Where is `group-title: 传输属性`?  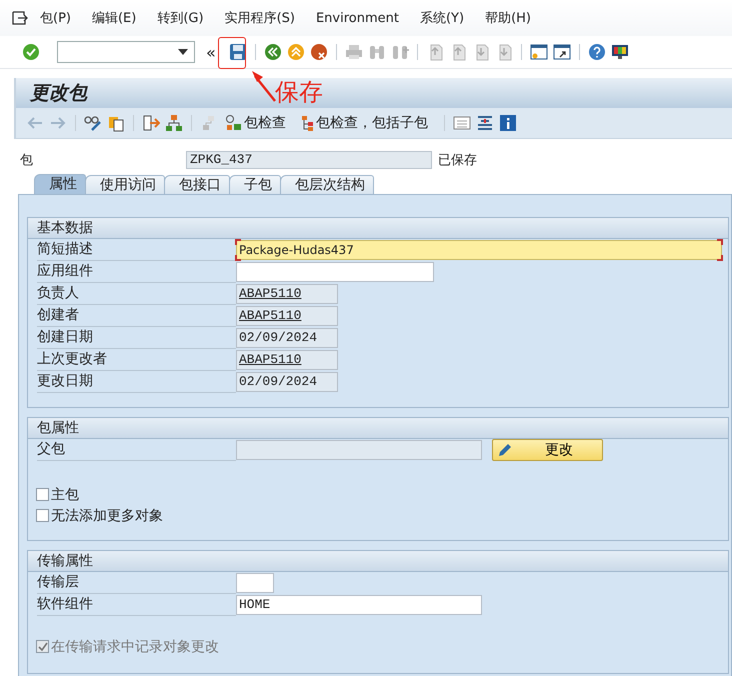
group-title: 传输属性 is located at coordinates (378, 561).